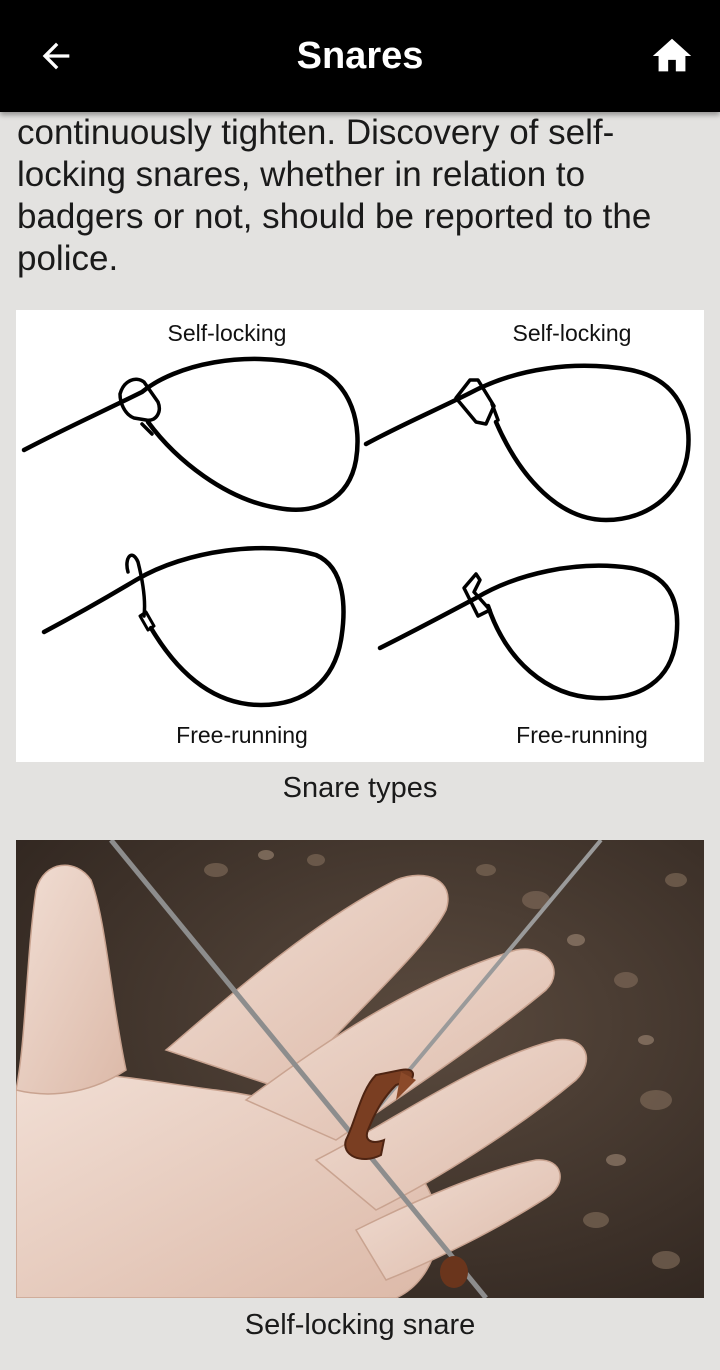 The image size is (720, 1370). What do you see at coordinates (360, 788) in the screenshot?
I see `figure-caption-snare-types: Snare types` at bounding box center [360, 788].